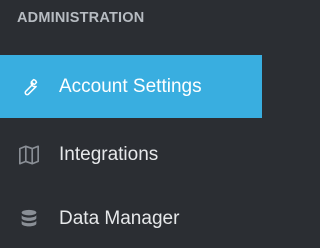 This screenshot has width=320, height=248. What do you see at coordinates (29, 87) in the screenshot?
I see `wrench-icon` at bounding box center [29, 87].